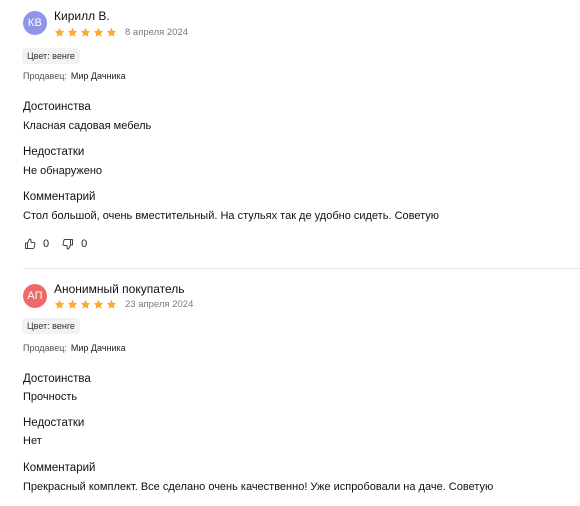 This screenshot has width=580, height=506. Describe the element at coordinates (46, 244) in the screenshot. I see `like-count: 0` at that location.